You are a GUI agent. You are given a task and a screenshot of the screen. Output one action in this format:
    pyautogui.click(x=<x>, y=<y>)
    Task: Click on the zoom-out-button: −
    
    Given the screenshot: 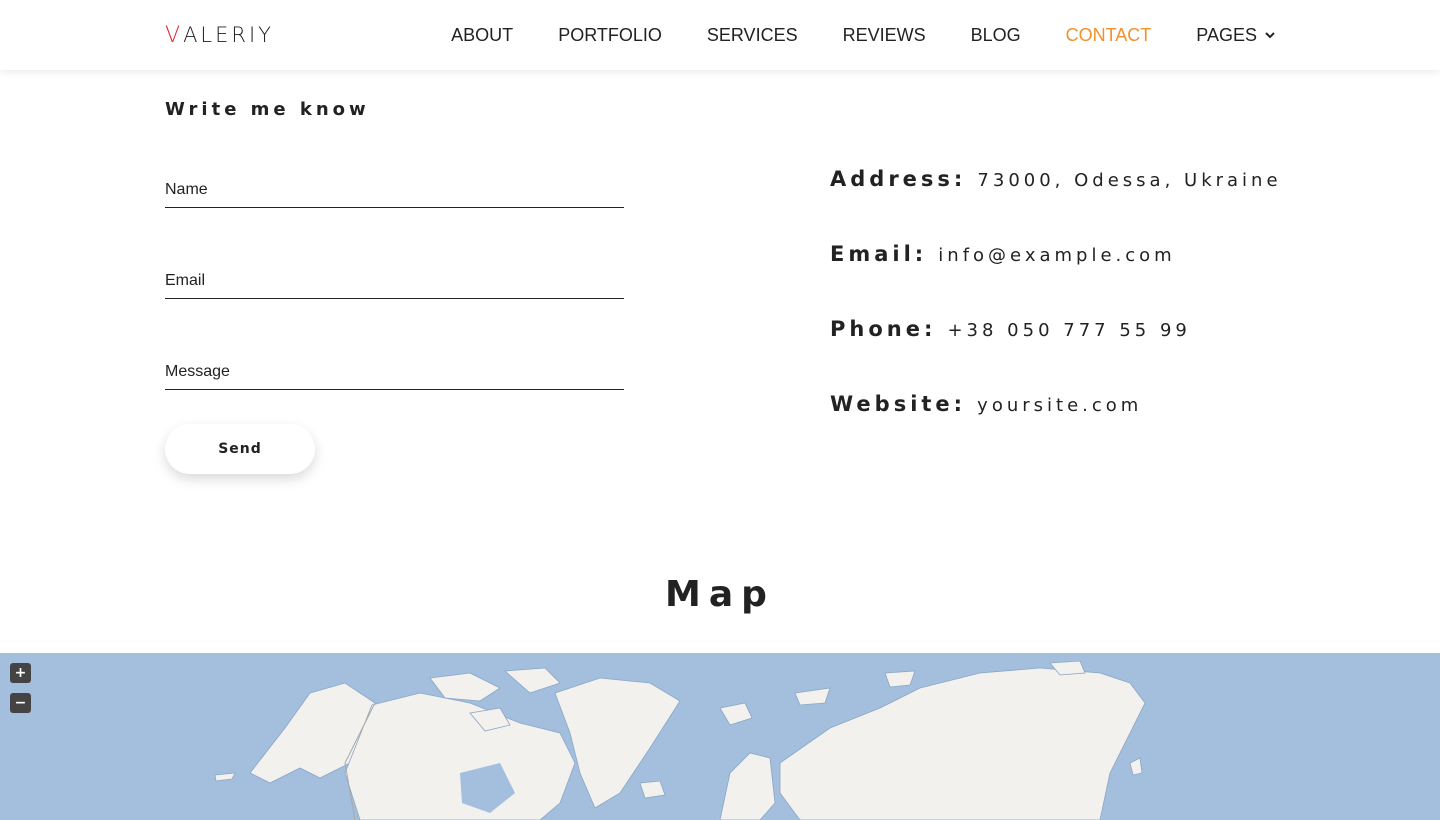 What is the action you would take?
    pyautogui.click(x=20, y=703)
    